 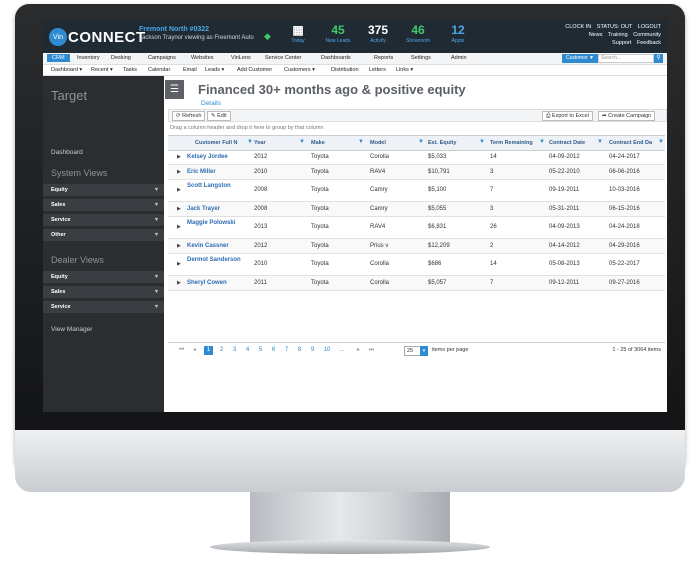 I want to click on page-4: 4, so click(x=247, y=350).